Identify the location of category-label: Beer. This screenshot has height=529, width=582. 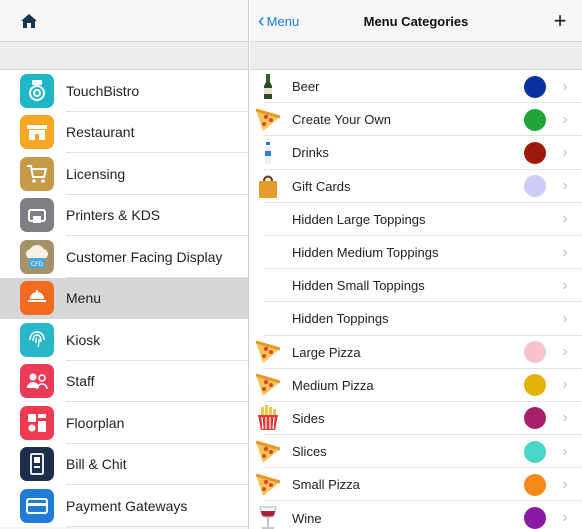
(306, 87).